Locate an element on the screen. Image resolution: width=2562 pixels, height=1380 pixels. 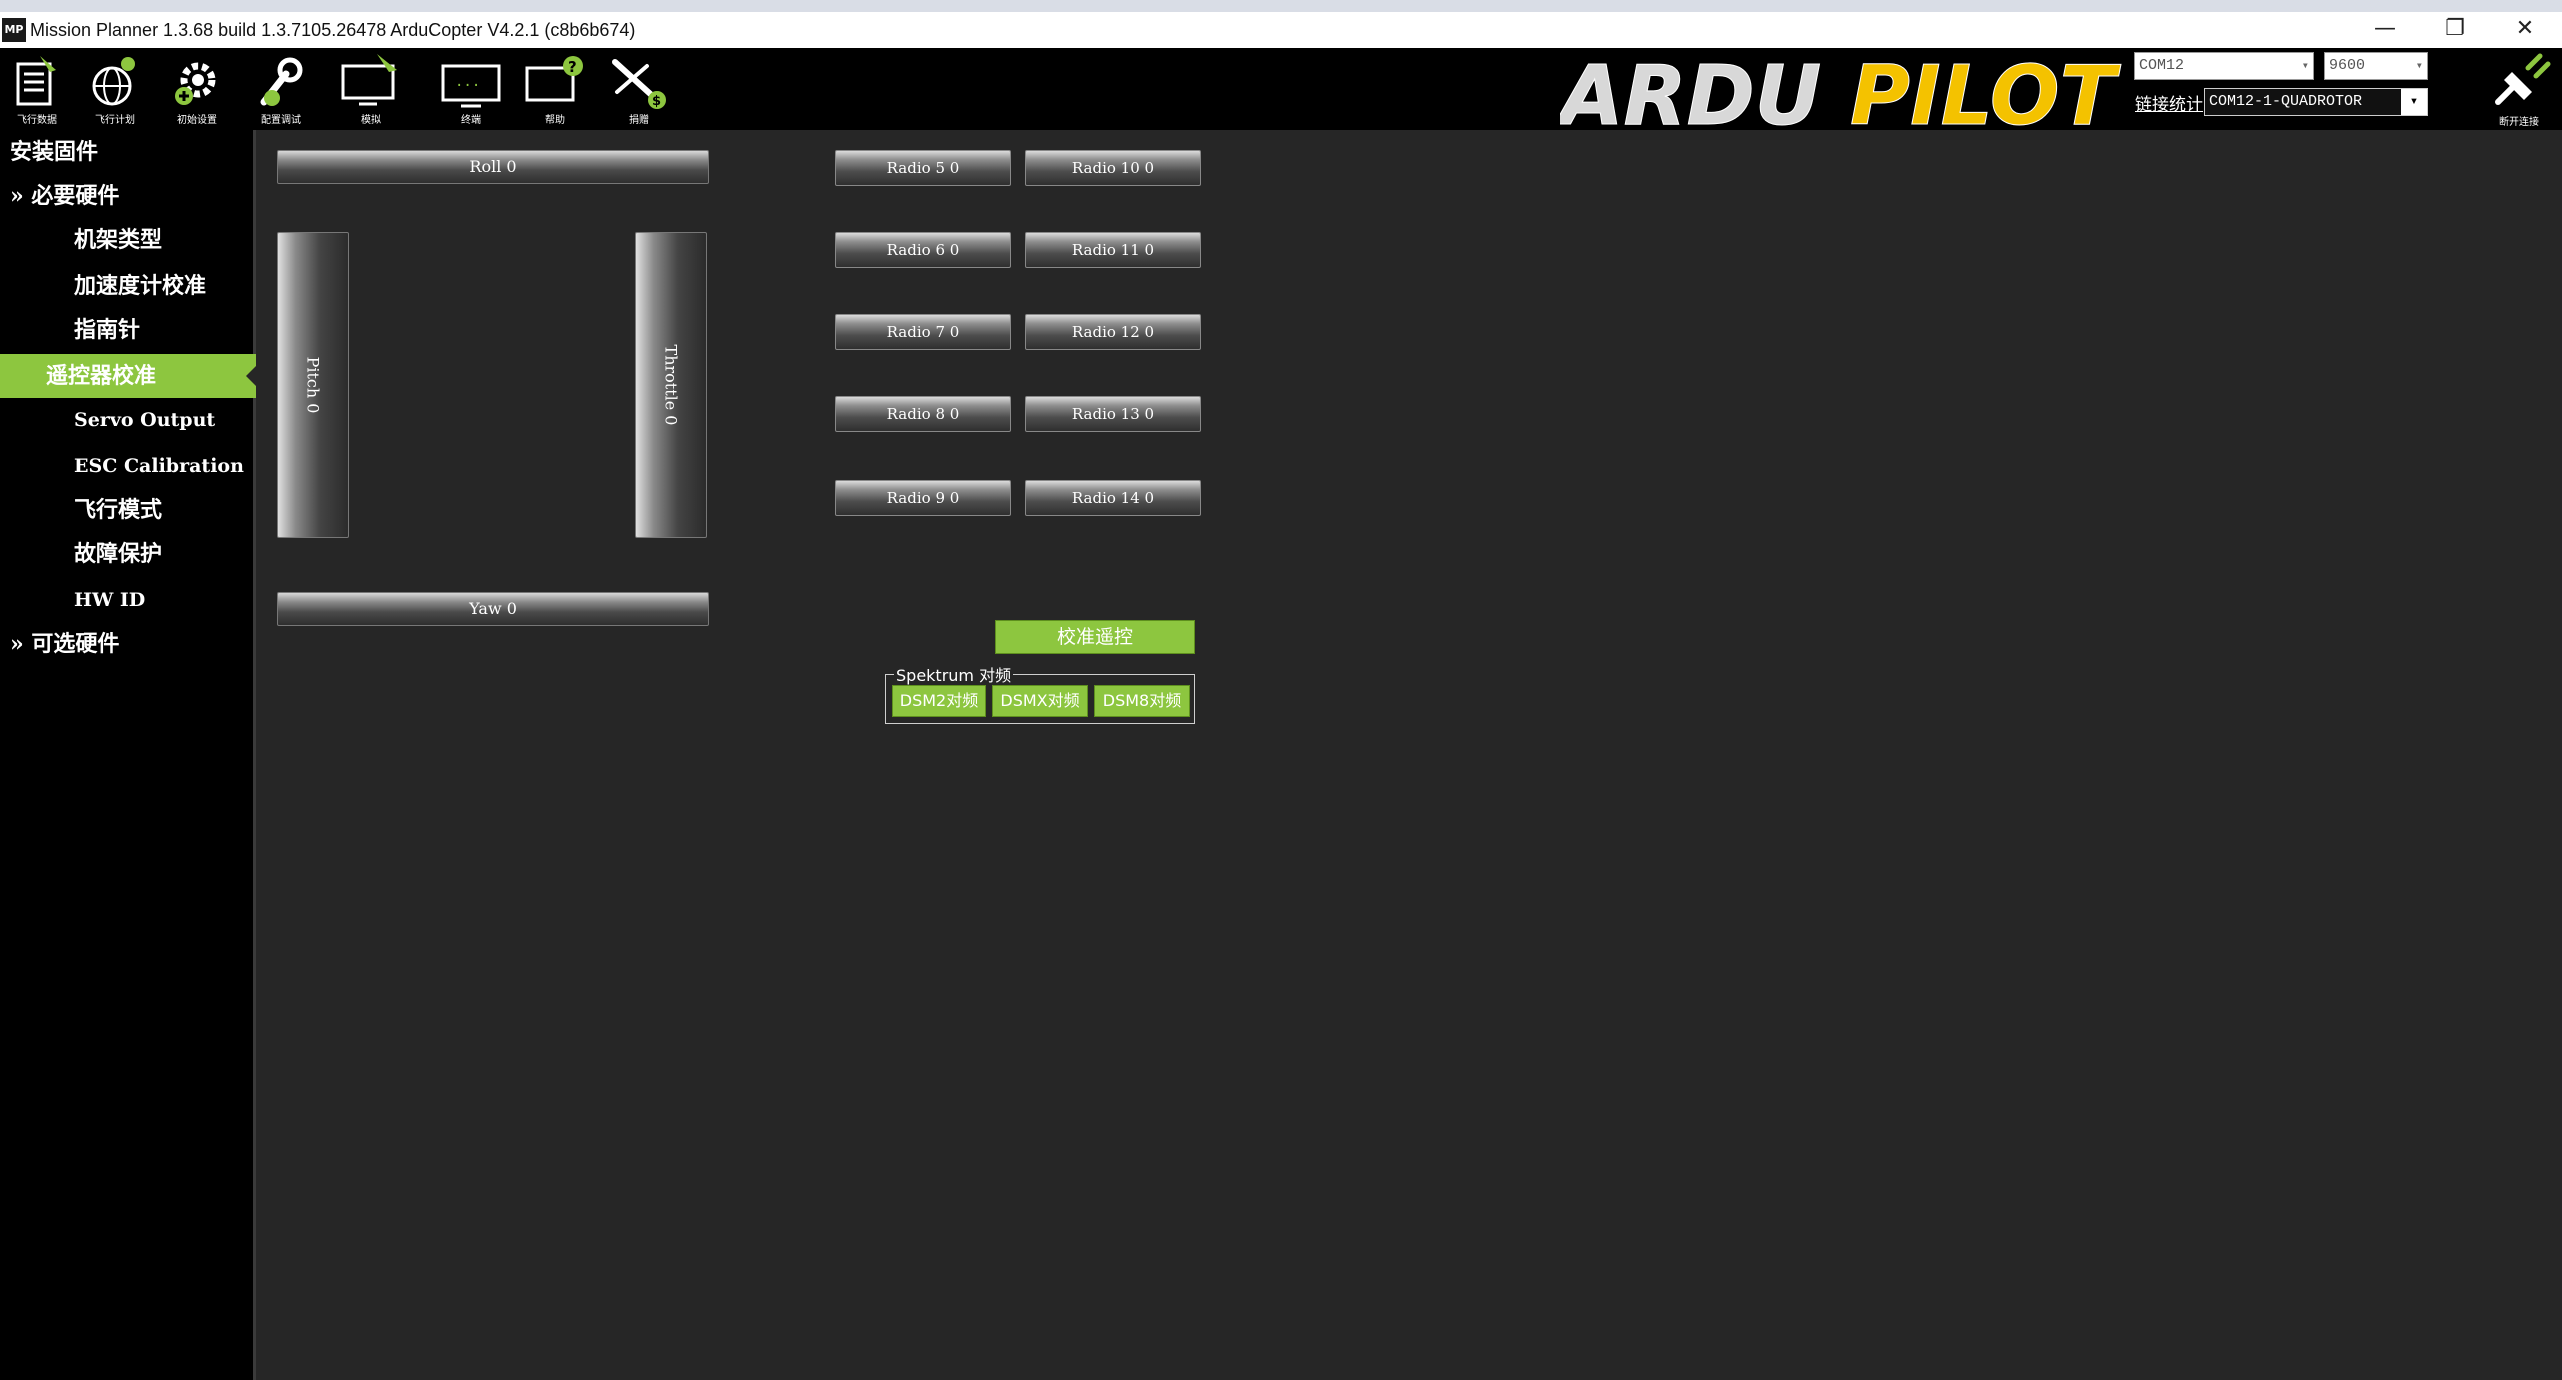
spektrum-bind-group: Spektrum 对频 DSM2对频 DSMX对频 DSM8对频 is located at coordinates (1040, 693).